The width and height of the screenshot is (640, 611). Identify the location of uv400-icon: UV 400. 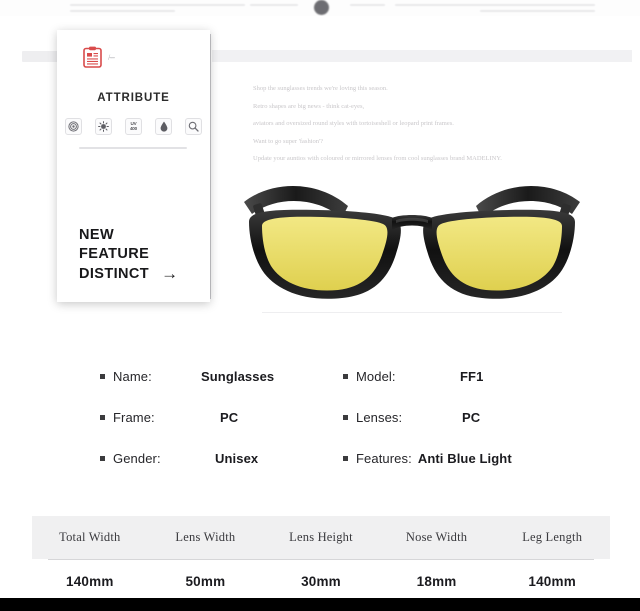
(133, 126).